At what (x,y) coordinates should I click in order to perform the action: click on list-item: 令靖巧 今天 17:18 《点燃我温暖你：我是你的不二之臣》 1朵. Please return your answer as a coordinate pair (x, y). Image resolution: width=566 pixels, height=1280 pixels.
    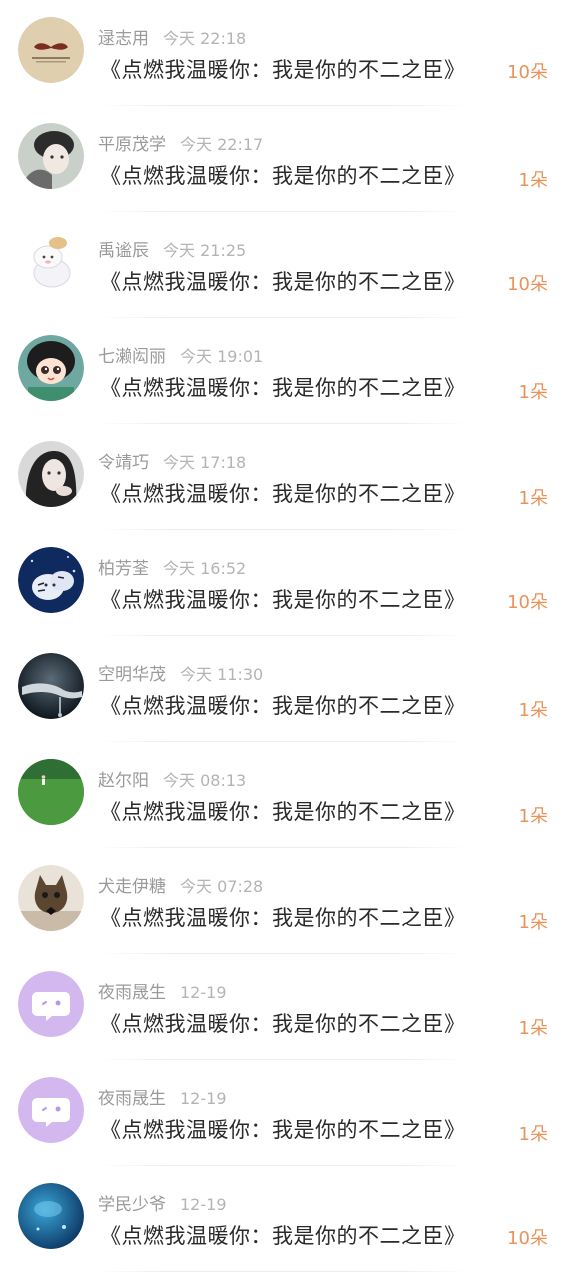
    Looking at the image, I should click on (283, 477).